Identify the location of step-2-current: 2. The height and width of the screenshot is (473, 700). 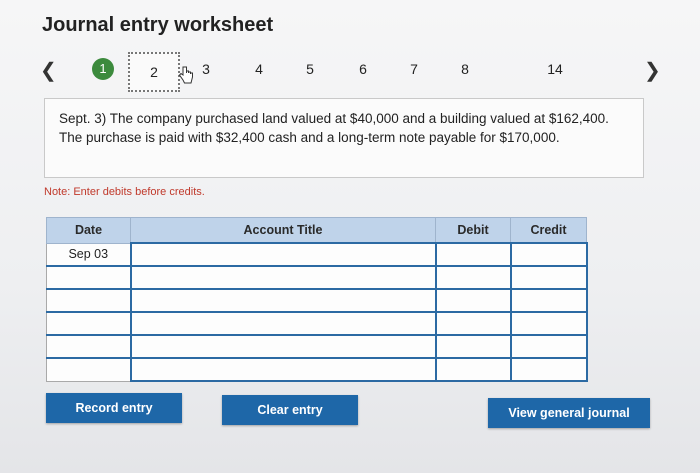
(154, 72).